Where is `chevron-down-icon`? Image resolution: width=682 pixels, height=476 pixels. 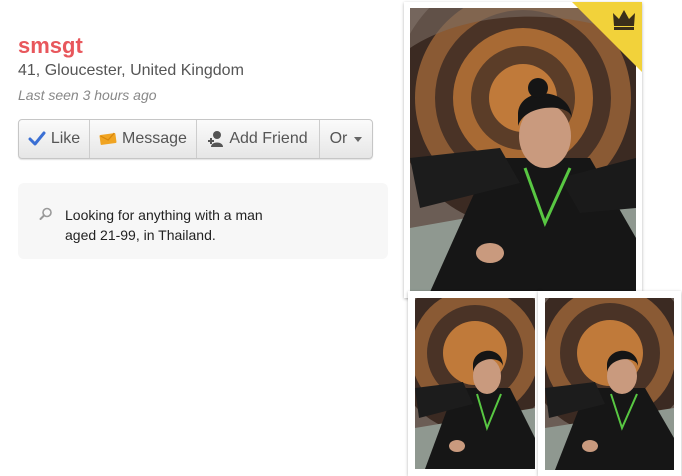 chevron-down-icon is located at coordinates (358, 139).